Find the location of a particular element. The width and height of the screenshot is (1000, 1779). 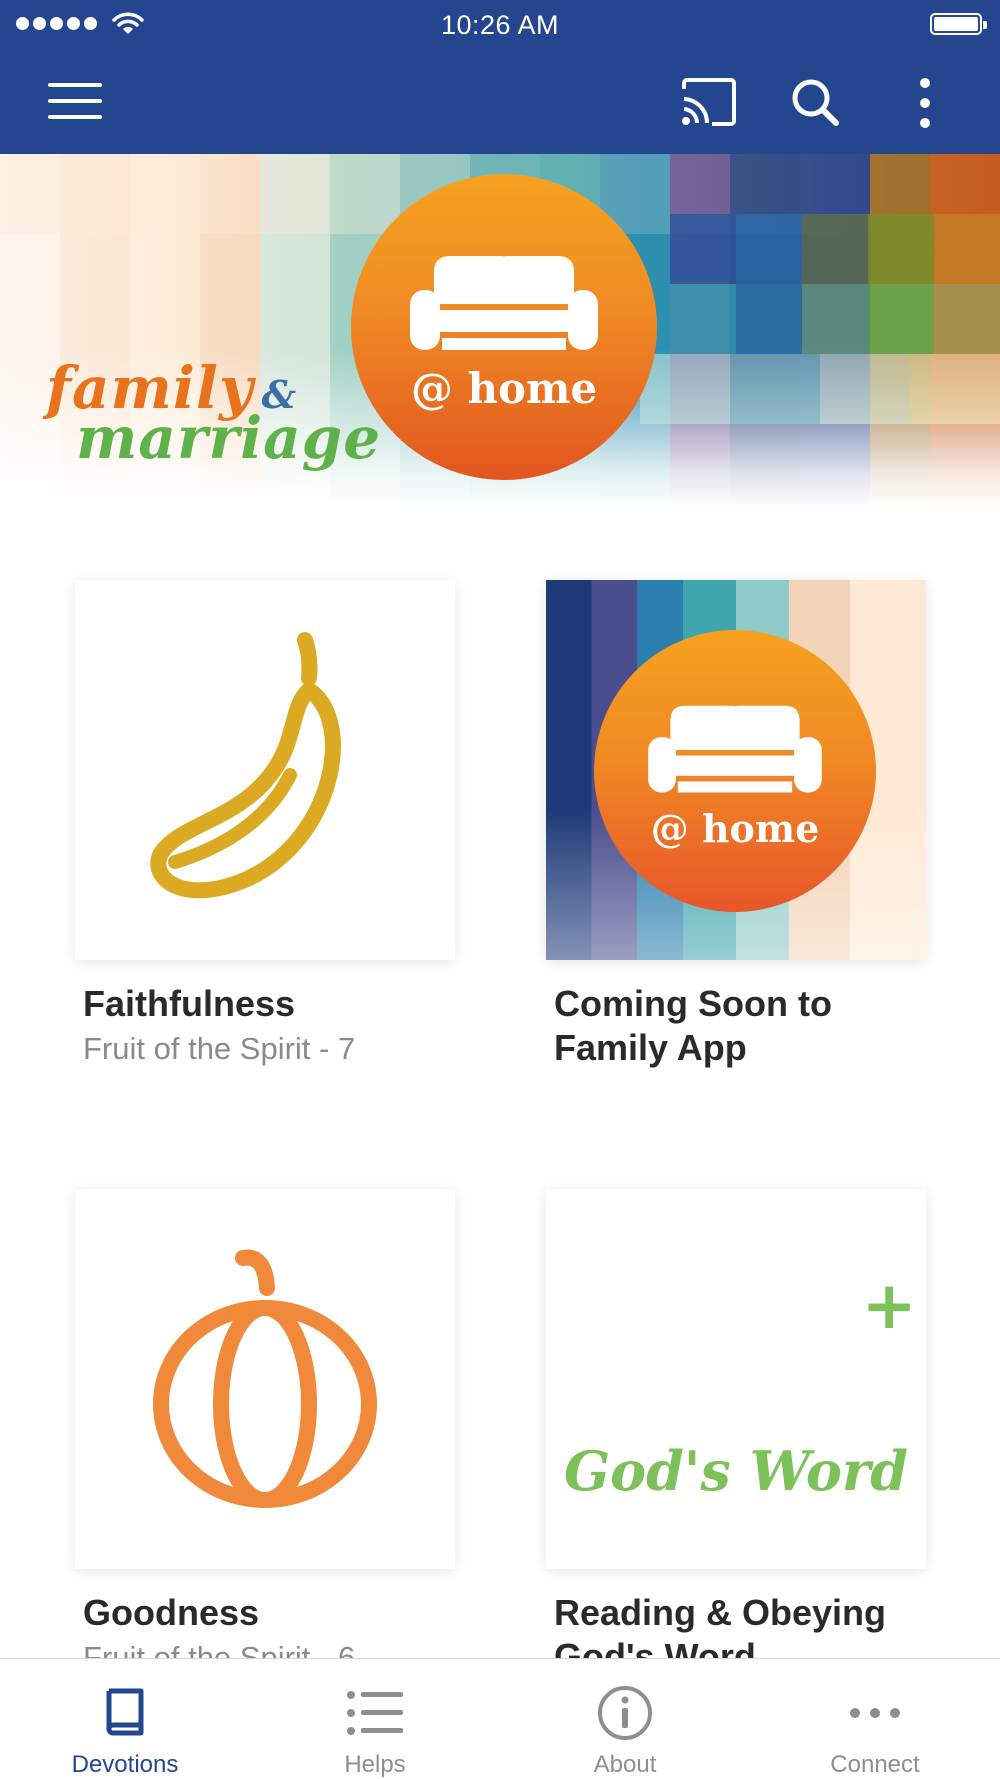

status-time: 10:26 AM is located at coordinates (500, 25).